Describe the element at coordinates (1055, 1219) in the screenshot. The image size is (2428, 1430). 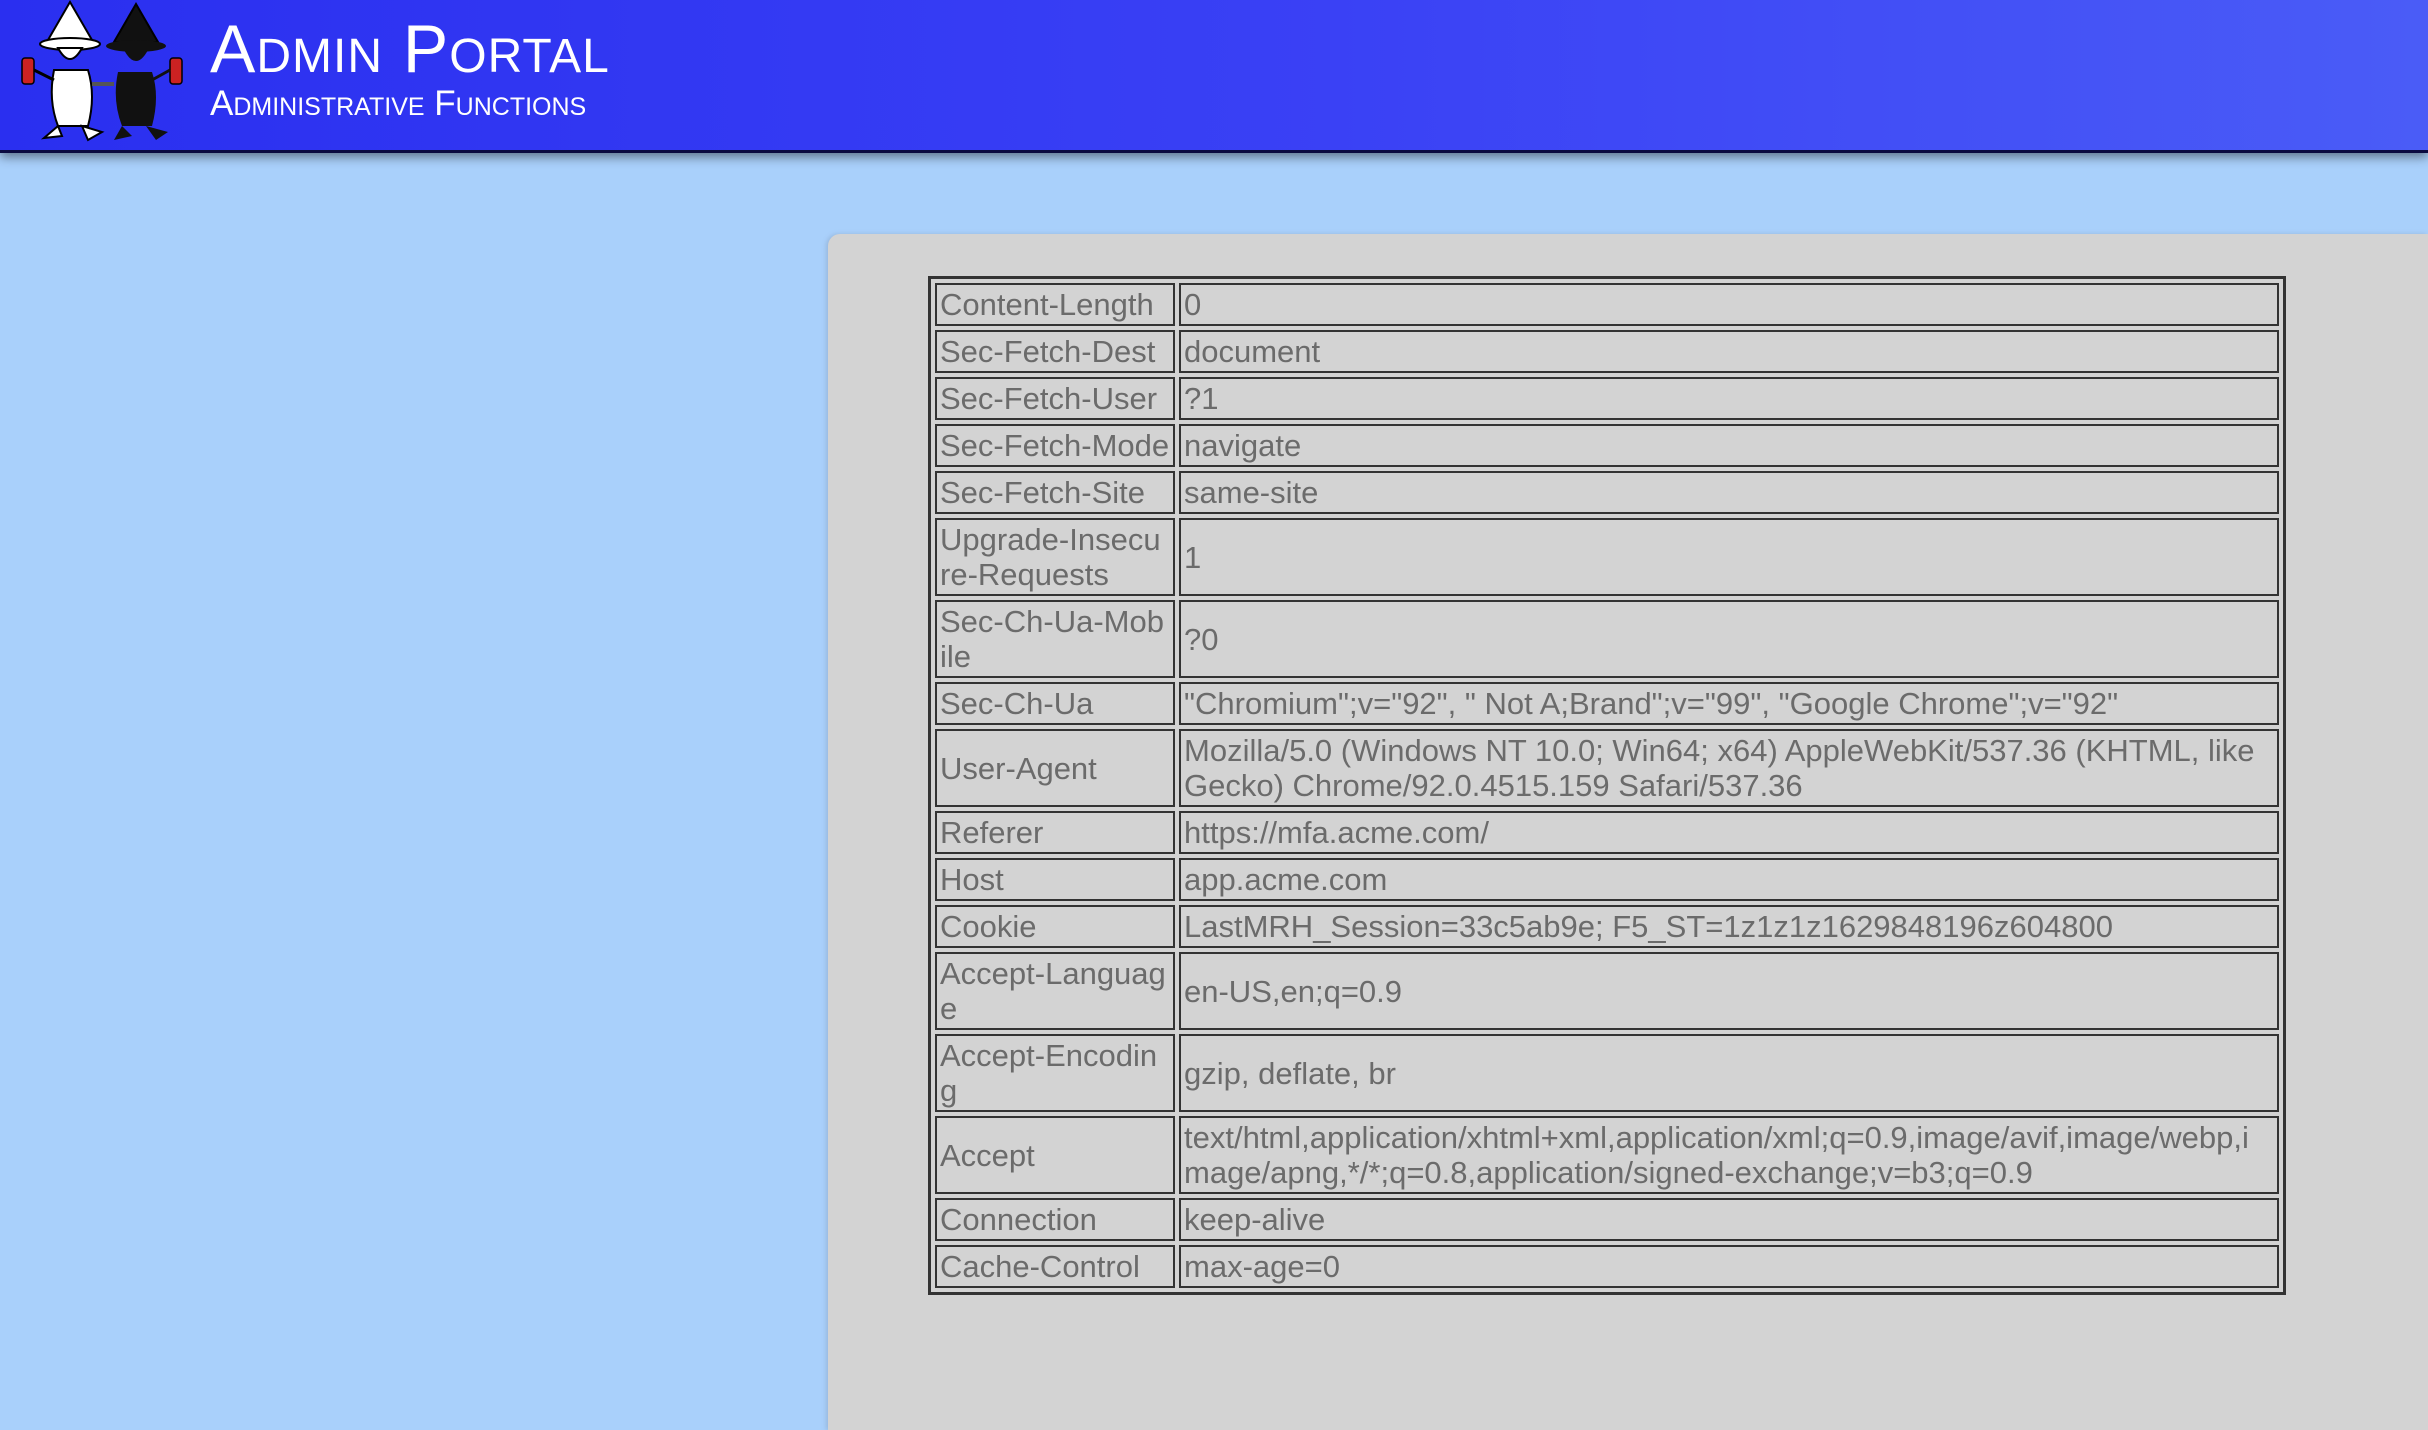
I see `header-name: Connection` at that location.